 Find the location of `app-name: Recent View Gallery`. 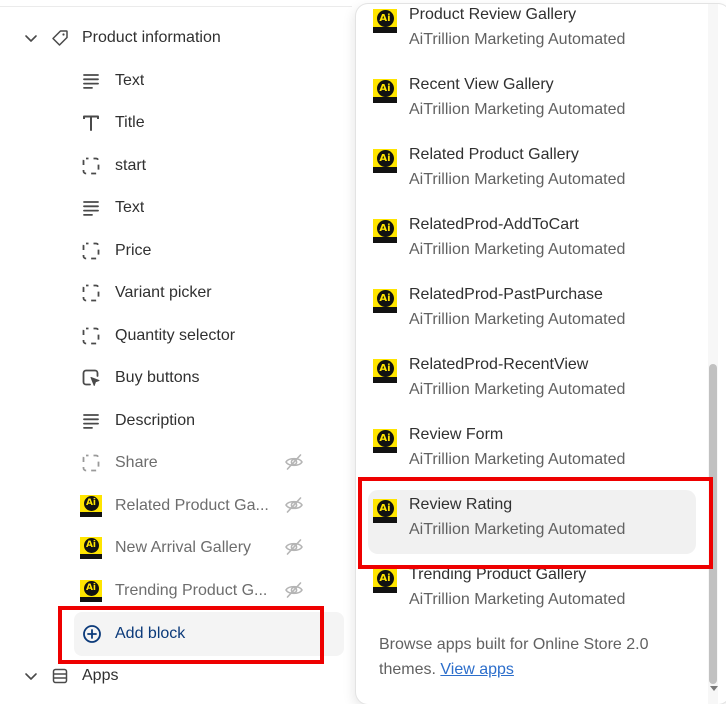

app-name: Recent View Gallery is located at coordinates (481, 84).